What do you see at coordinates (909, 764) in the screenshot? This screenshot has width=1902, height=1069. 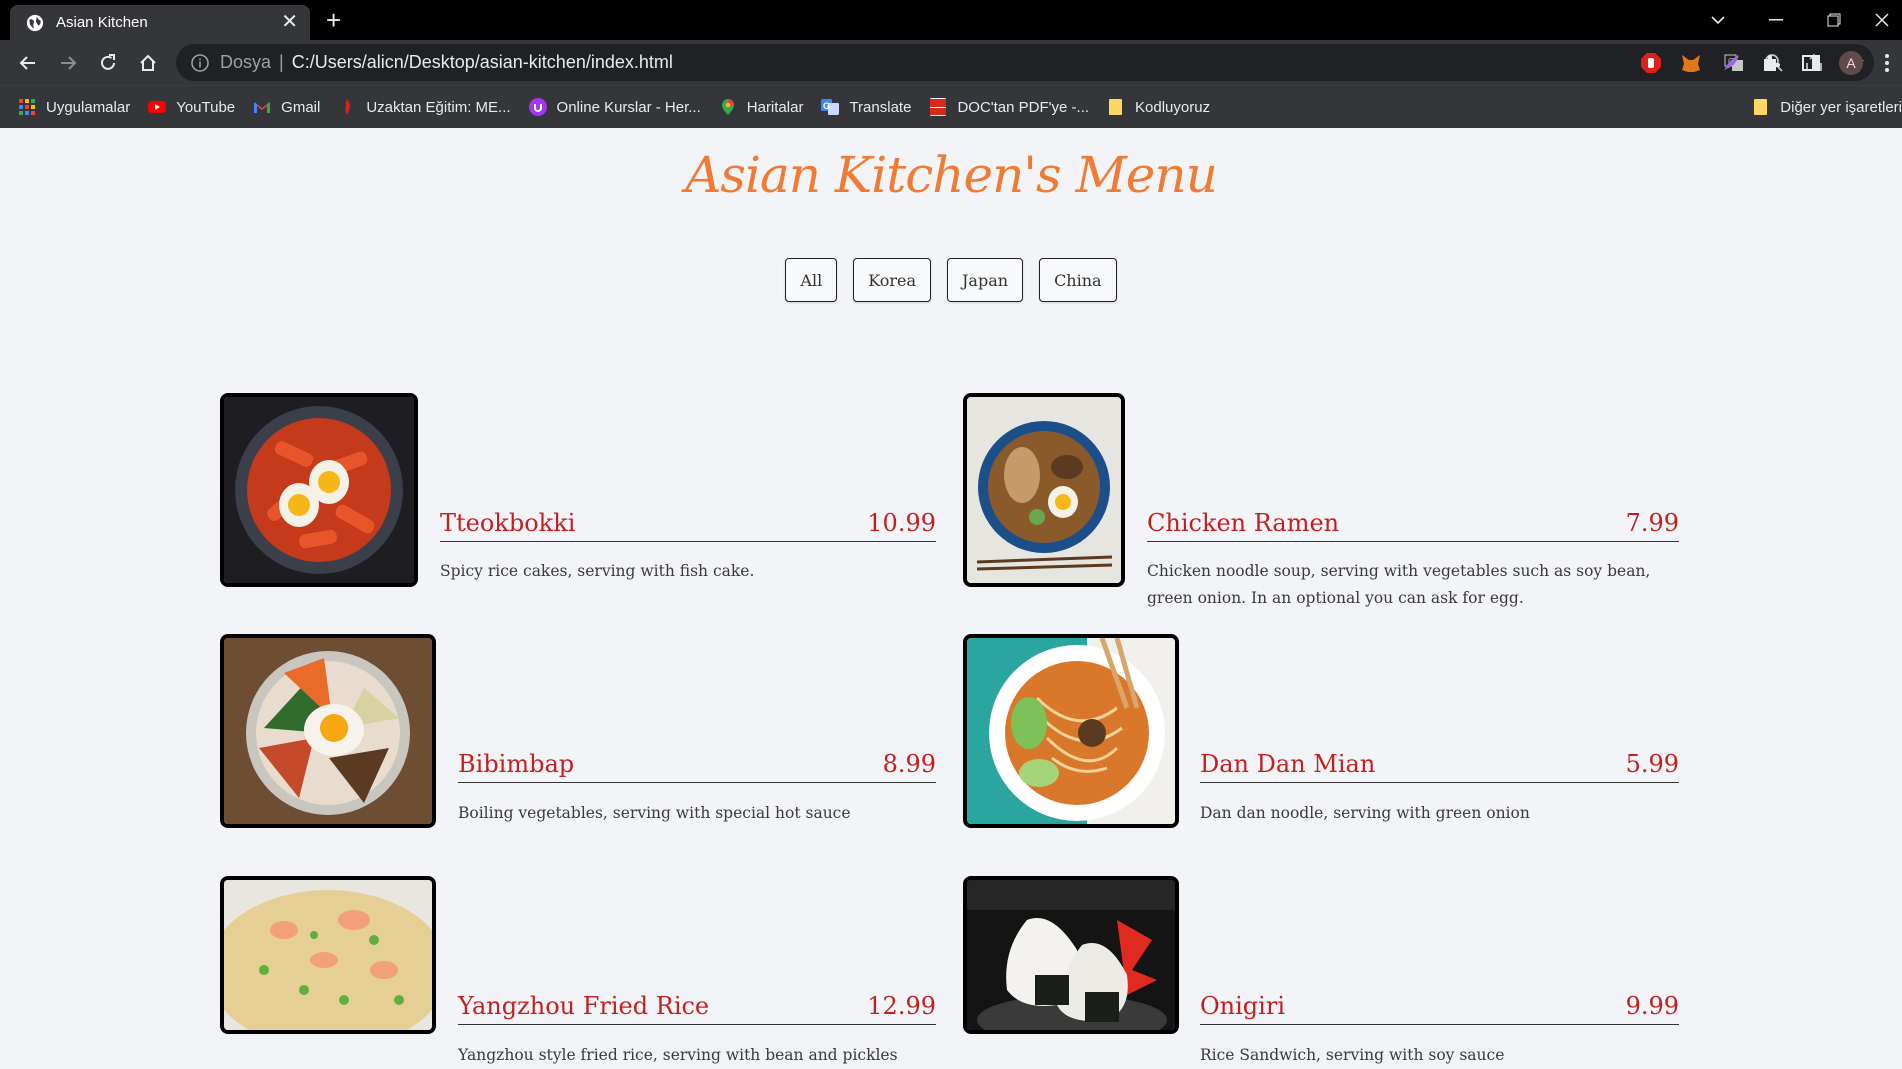 I see `item-price: 8.99` at bounding box center [909, 764].